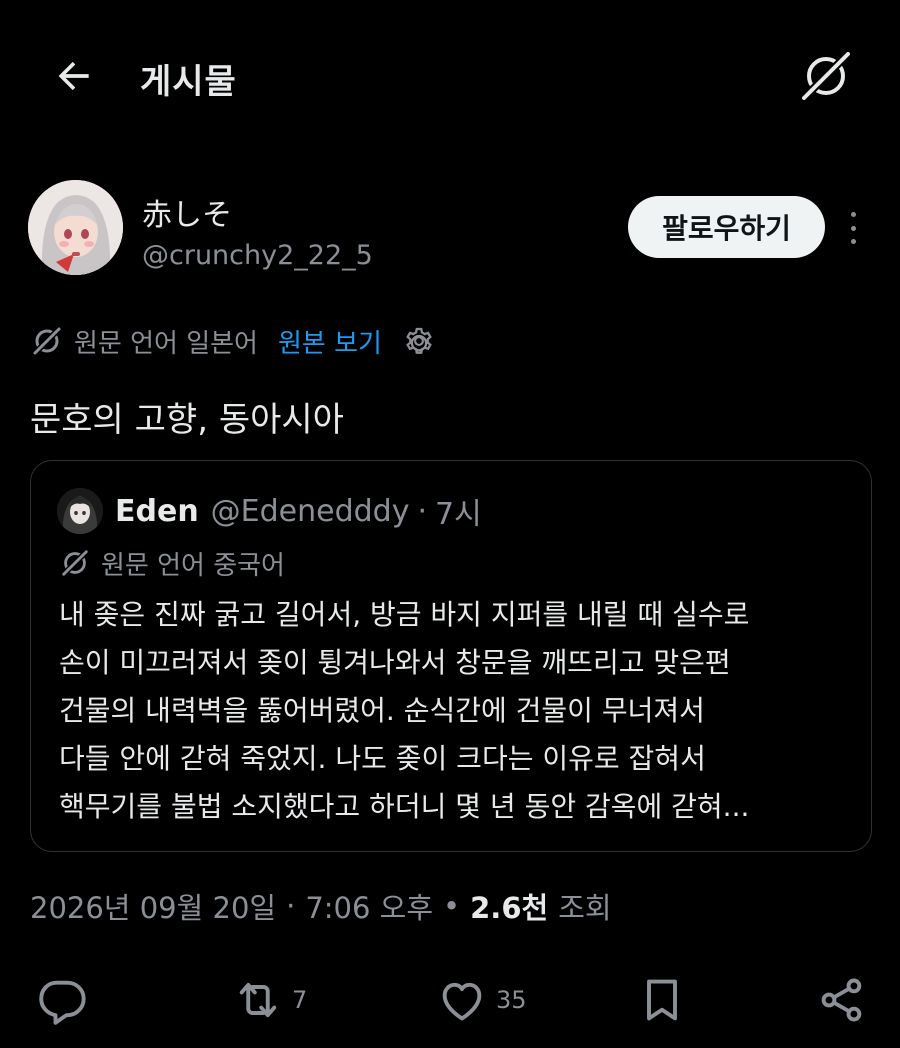 This screenshot has height=1048, width=900. What do you see at coordinates (585, 908) in the screenshot?
I see `view-label: 조회` at bounding box center [585, 908].